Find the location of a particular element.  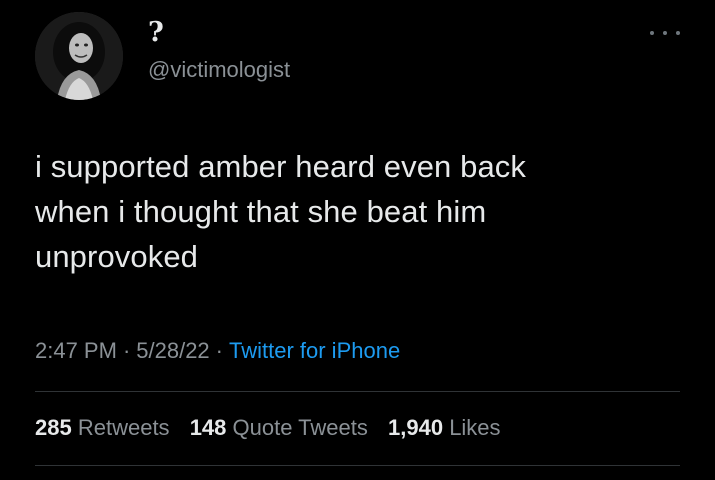

likes-stat: 1,940 Likes is located at coordinates (444, 428).